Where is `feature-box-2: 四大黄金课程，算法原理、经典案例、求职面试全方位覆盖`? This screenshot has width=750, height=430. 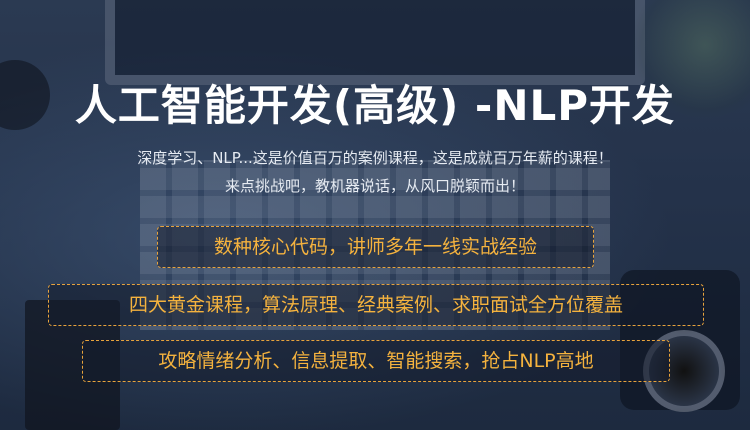 feature-box-2: 四大黄金课程，算法原理、经典案例、求职面试全方位覆盖 is located at coordinates (376, 305).